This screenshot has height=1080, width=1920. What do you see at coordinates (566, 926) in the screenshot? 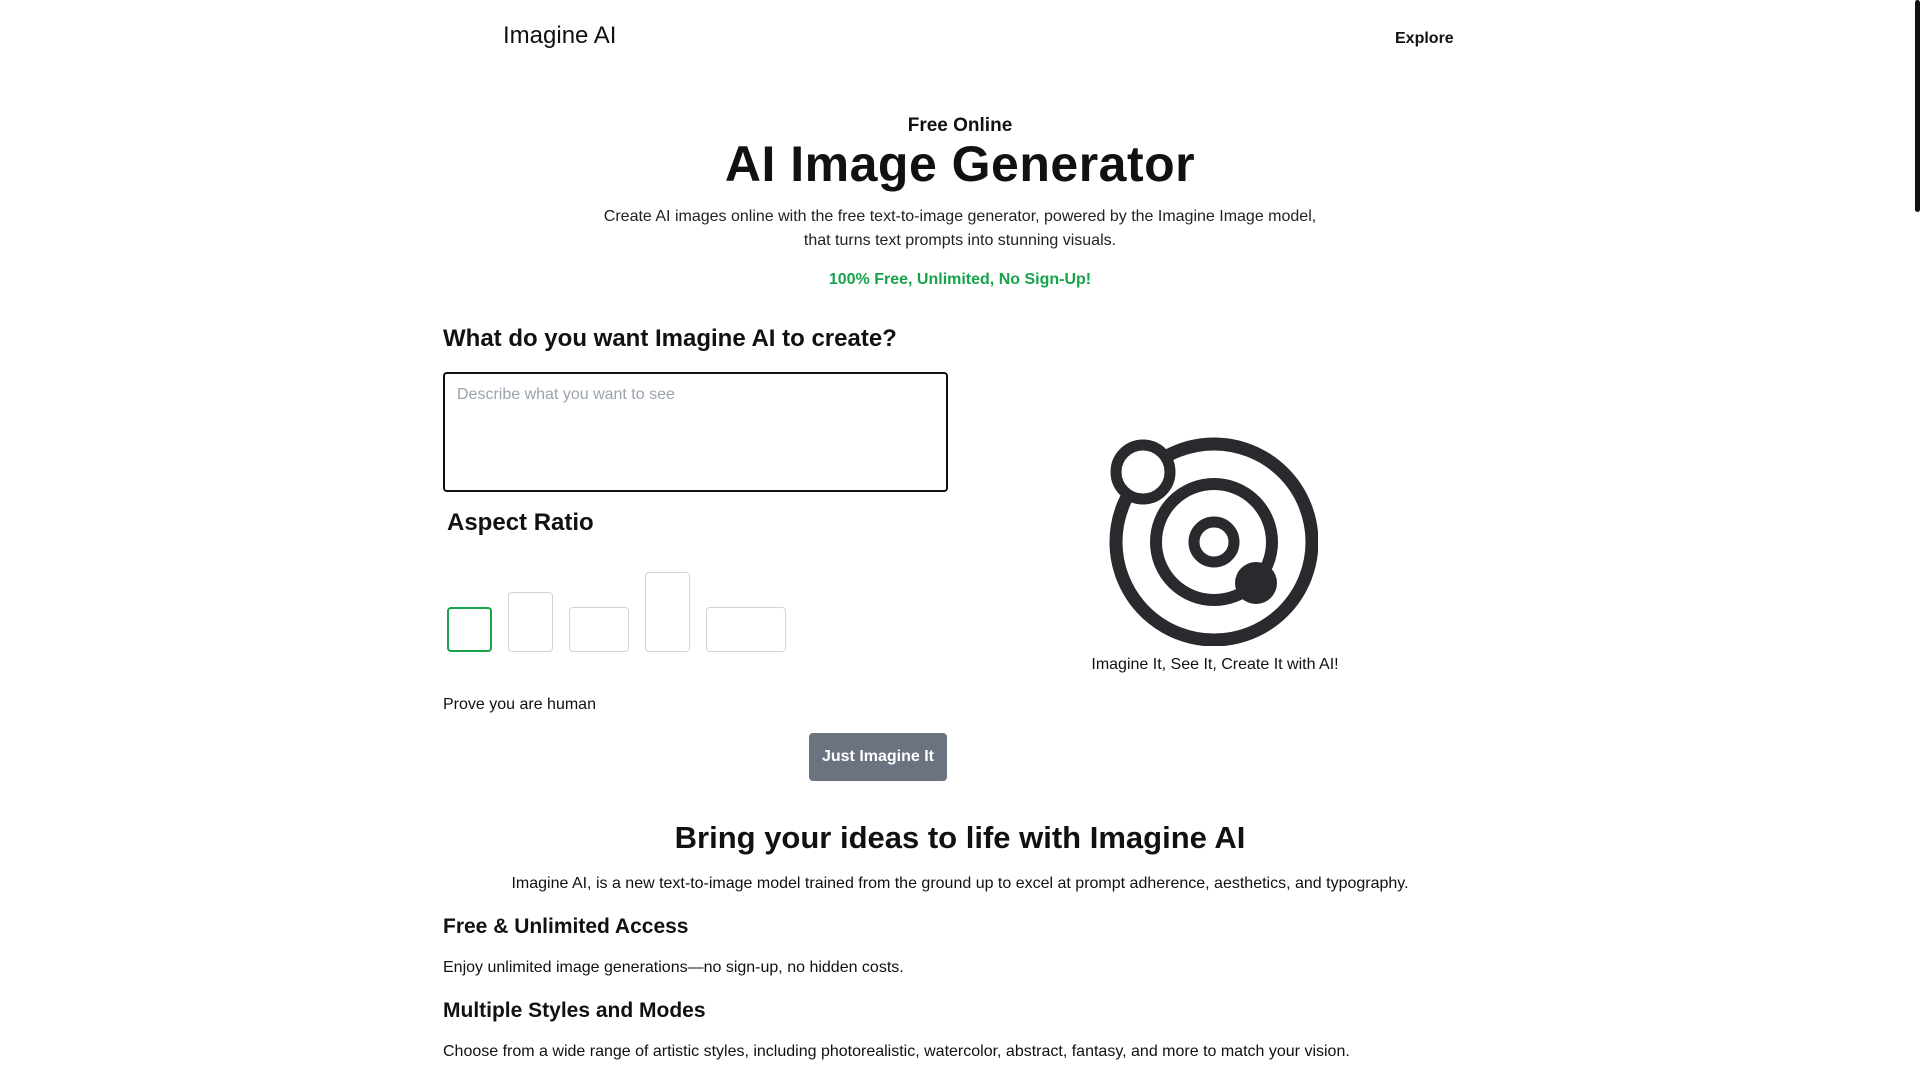
I see `feature-title: Free & Unlimited Access` at bounding box center [566, 926].